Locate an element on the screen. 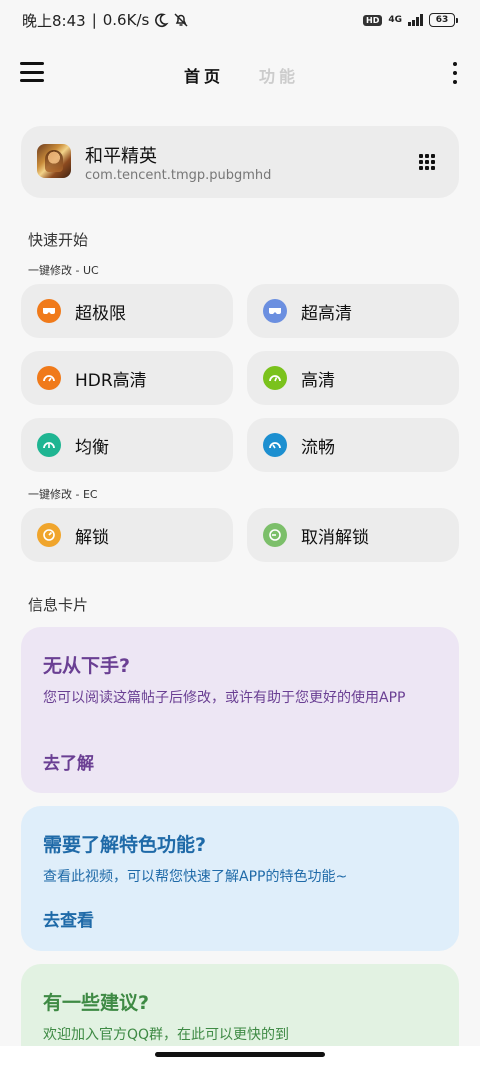 The image size is (480, 1066). info-card-title: 有一些建议? is located at coordinates (96, 1003).